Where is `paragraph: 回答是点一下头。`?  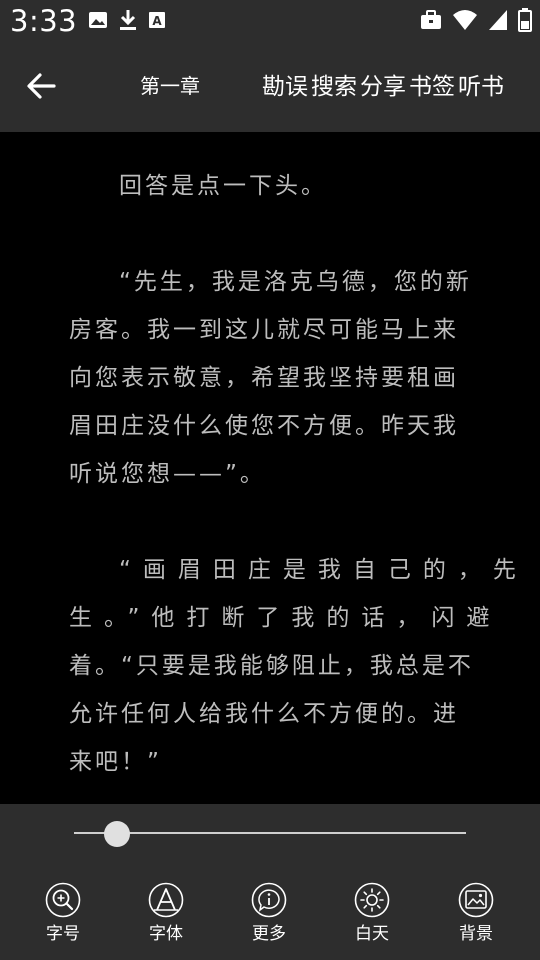
paragraph: 回答是点一下头。 is located at coordinates (270, 186).